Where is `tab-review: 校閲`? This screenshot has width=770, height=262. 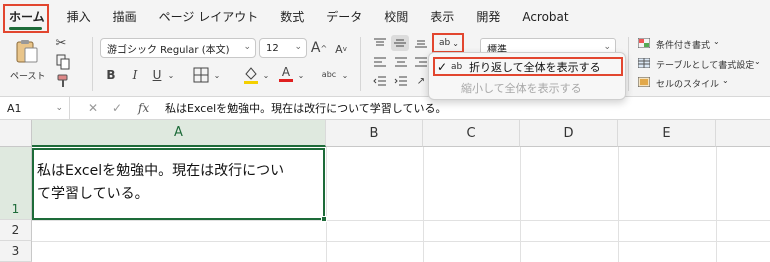
tab-review: 校閲 is located at coordinates (396, 16).